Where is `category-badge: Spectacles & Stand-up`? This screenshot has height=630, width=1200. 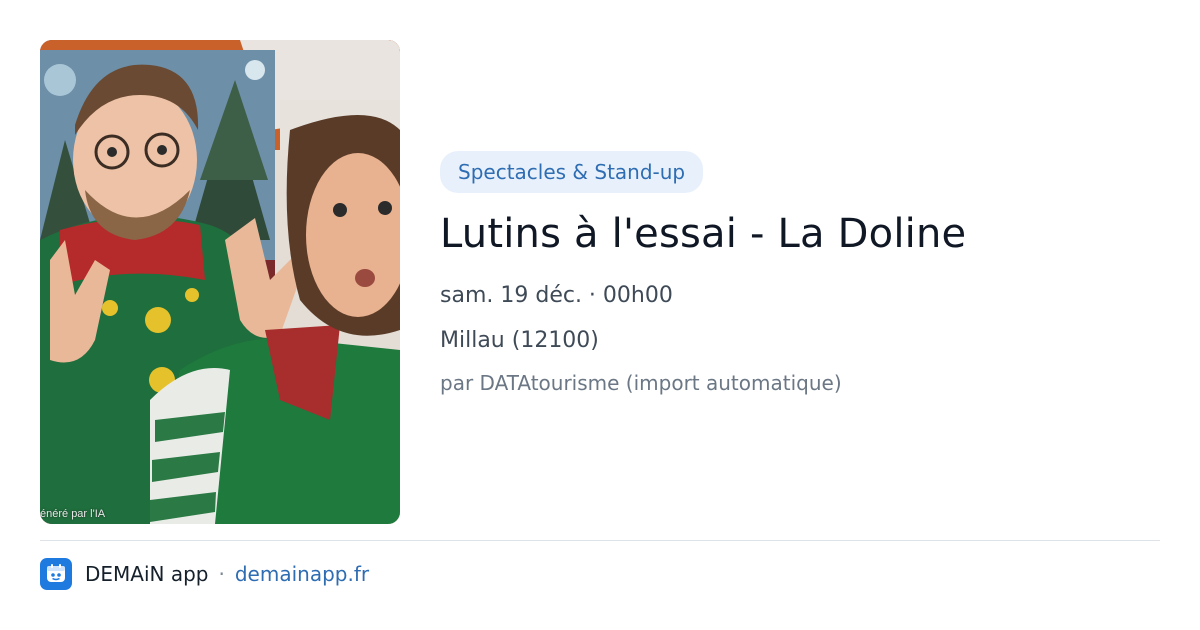 category-badge: Spectacles & Stand-up is located at coordinates (572, 172).